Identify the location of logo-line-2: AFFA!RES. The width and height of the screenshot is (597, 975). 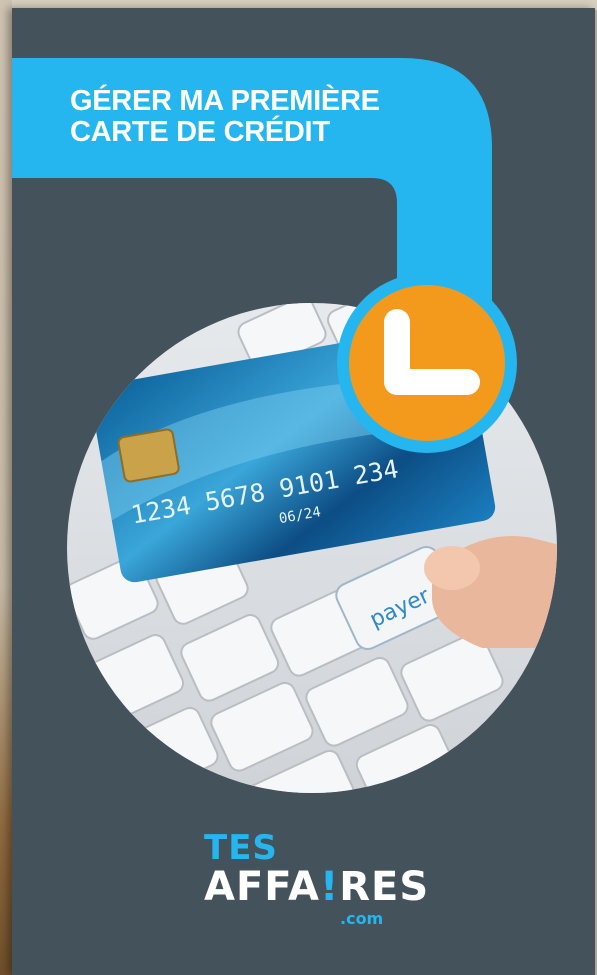
(316, 887).